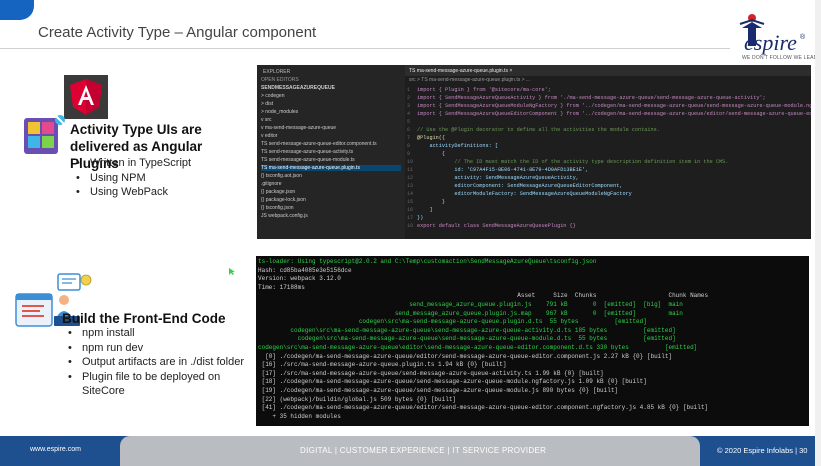 This screenshot has width=821, height=466. I want to click on code-line: ], so click(425, 210).